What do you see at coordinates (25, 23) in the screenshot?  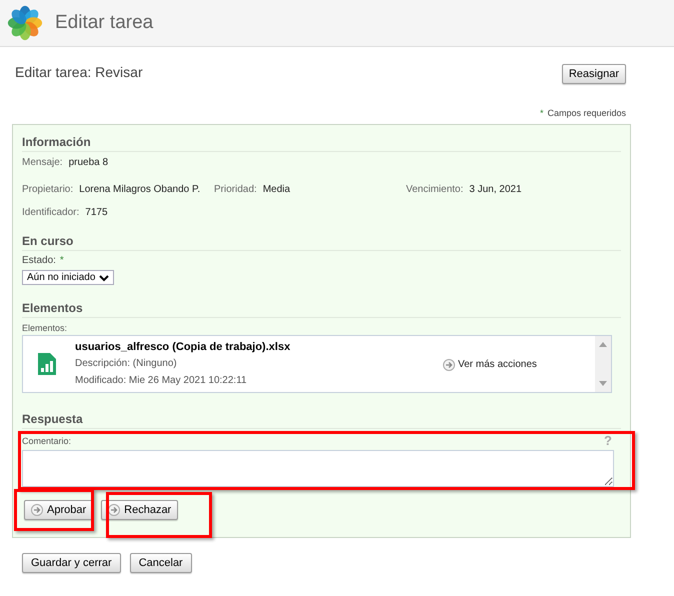 I see `logo-icon` at bounding box center [25, 23].